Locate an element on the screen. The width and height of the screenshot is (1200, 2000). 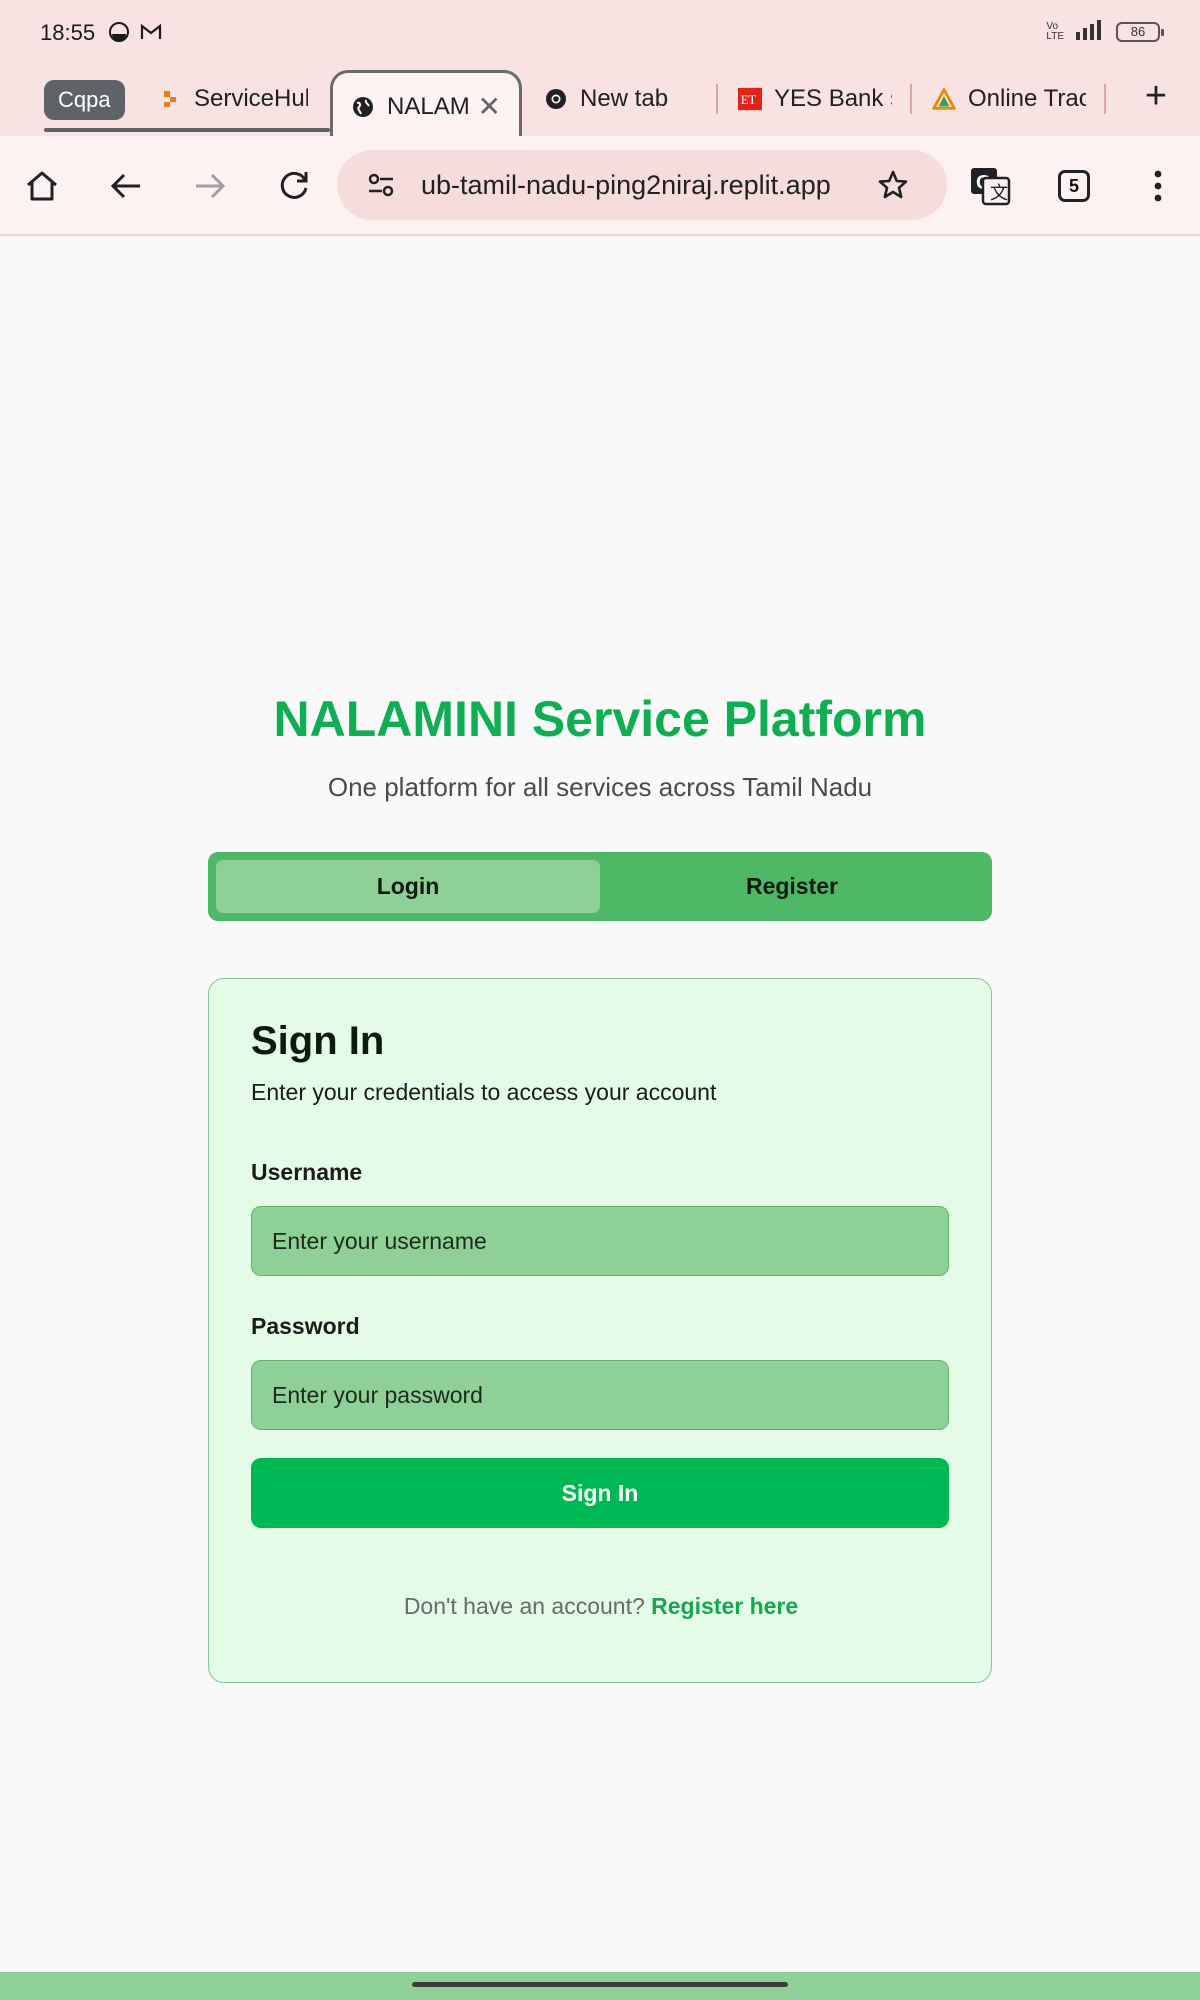
tab-label: NALAMINI Service Platform is located at coordinates (427, 106).